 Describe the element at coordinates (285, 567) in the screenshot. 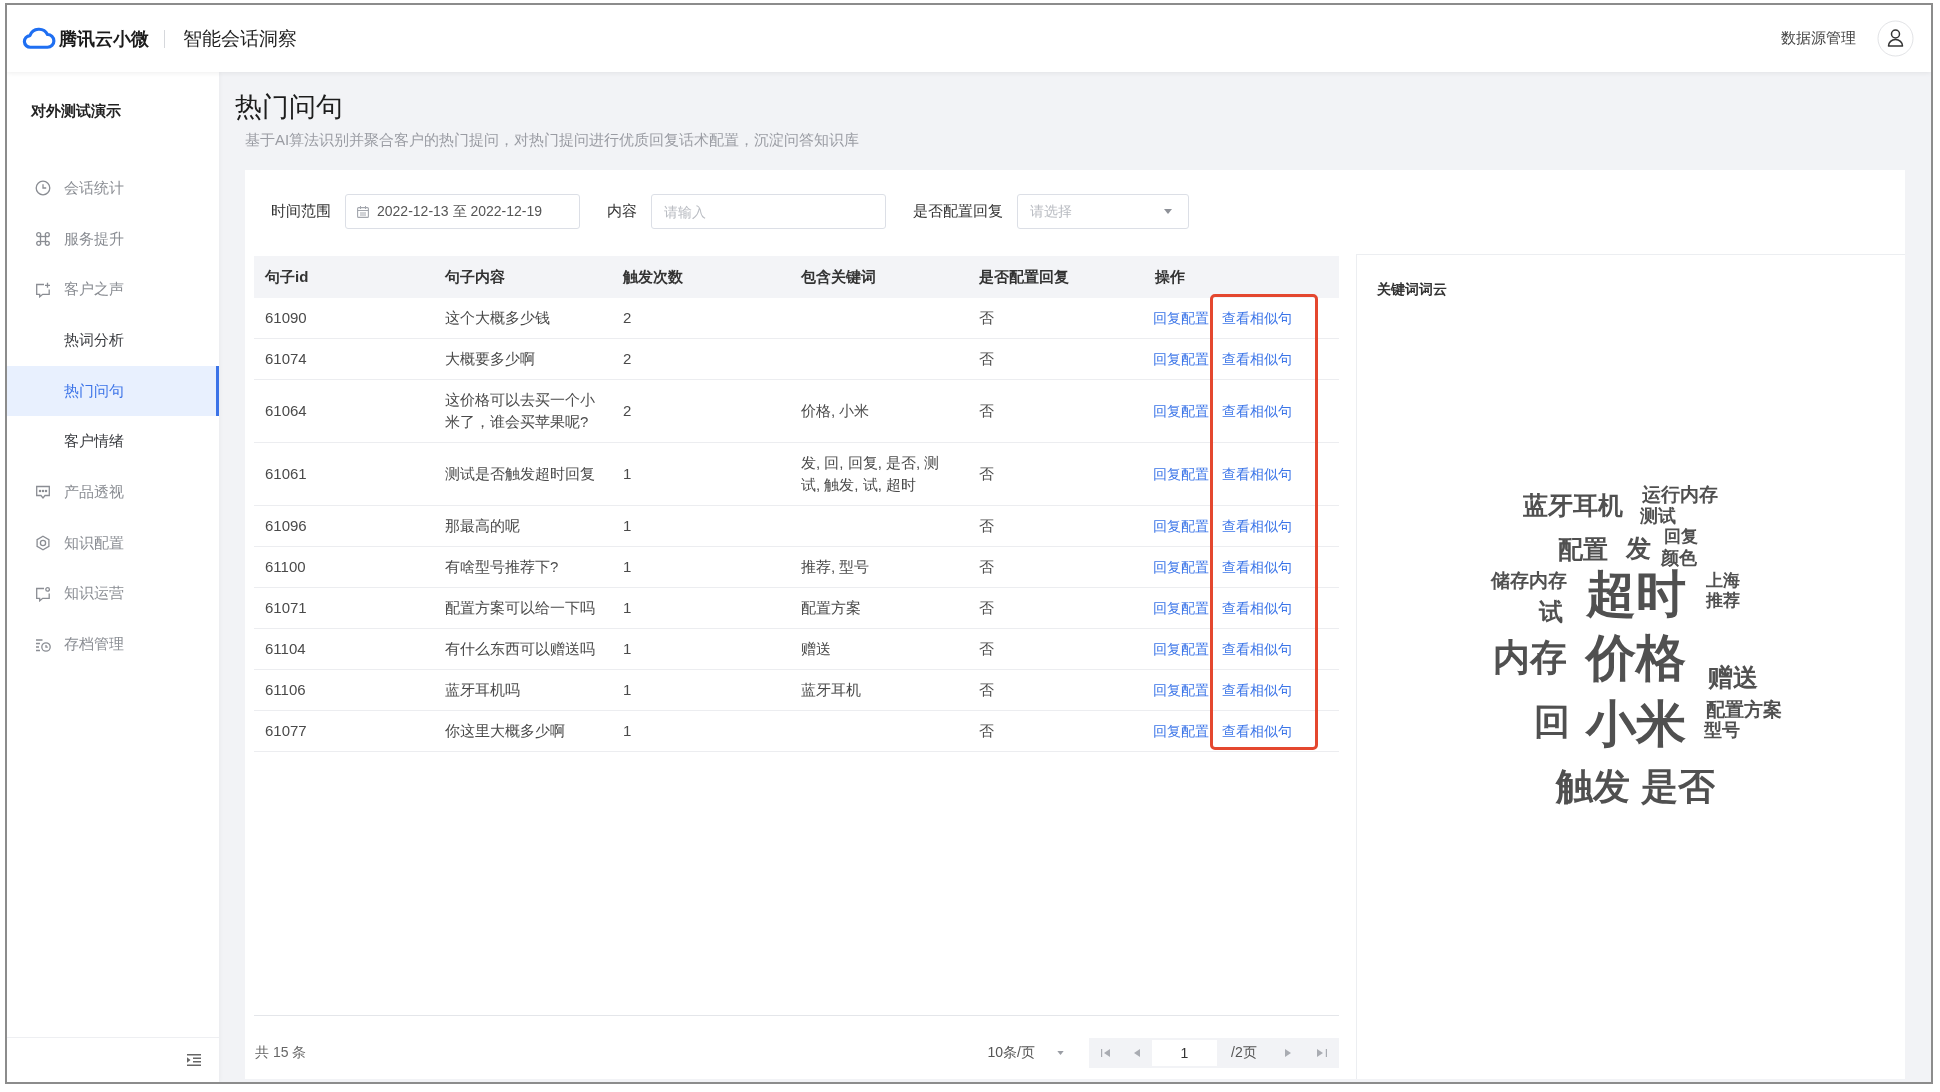

I see `table-cell-text: 61100` at that location.